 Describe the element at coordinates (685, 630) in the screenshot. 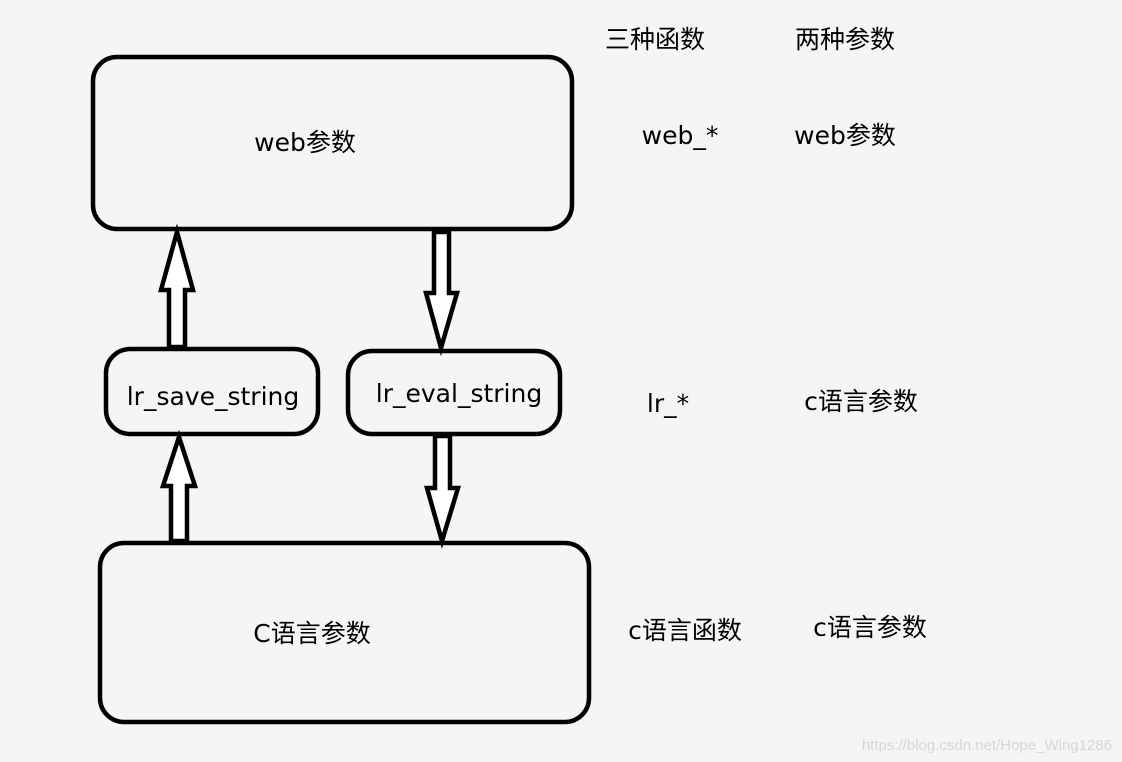

I see `cell-function: c语言函数` at that location.